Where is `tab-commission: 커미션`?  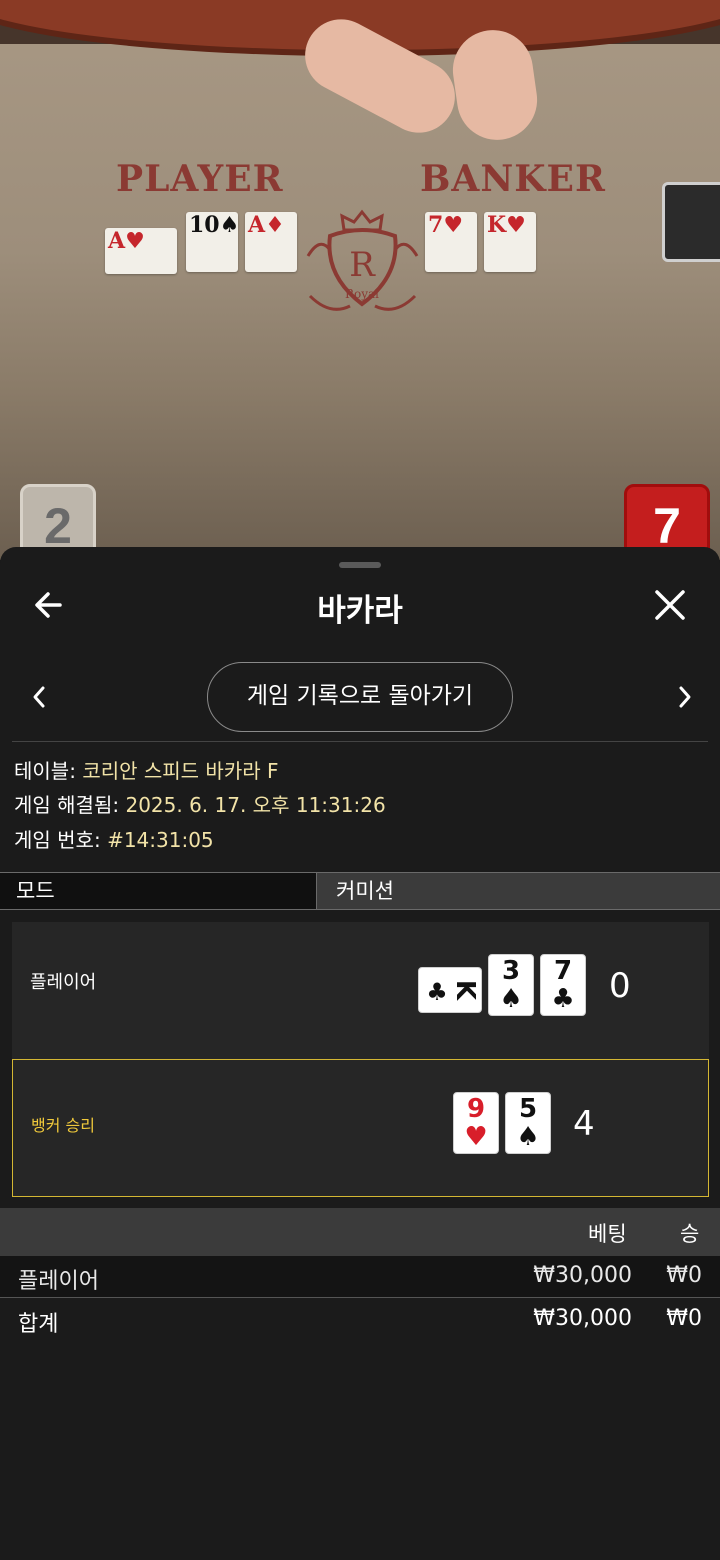
tab-commission: 커미션 is located at coordinates (519, 891).